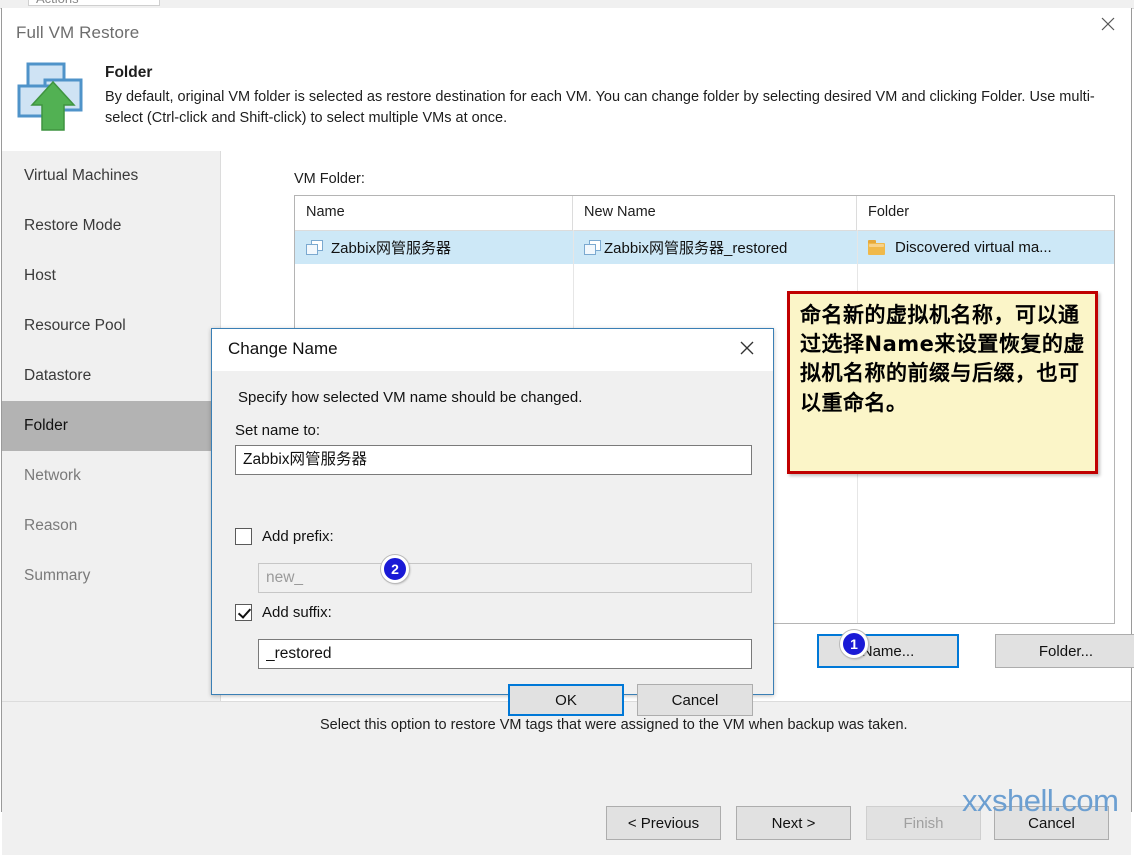 This screenshot has height=855, width=1134. Describe the element at coordinates (278, 430) in the screenshot. I see `set-name-label: Set name to:` at that location.